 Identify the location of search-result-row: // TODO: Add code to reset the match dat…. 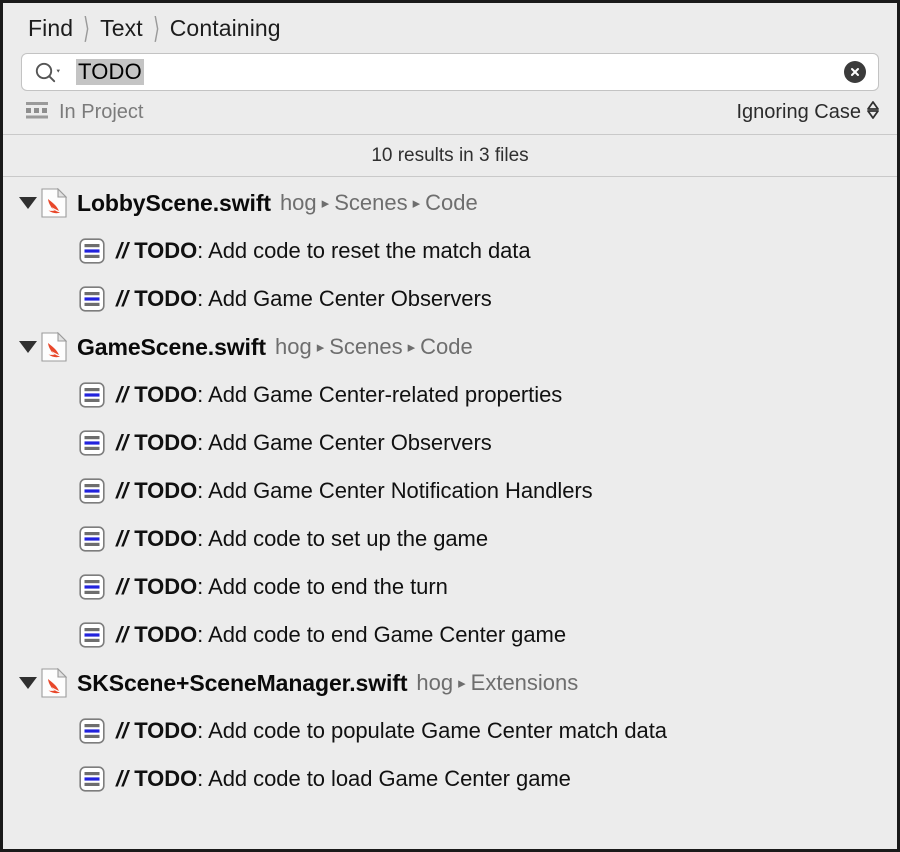
(450, 251).